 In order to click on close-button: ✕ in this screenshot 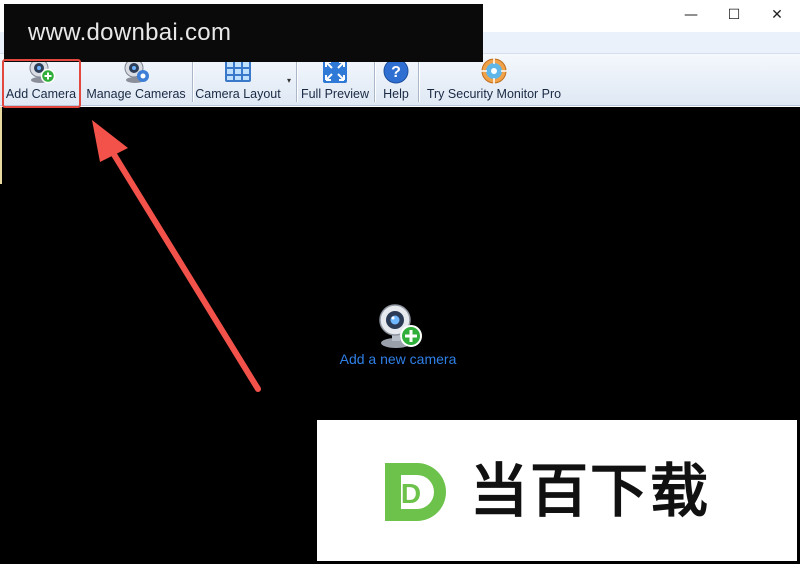, I will do `click(777, 15)`.